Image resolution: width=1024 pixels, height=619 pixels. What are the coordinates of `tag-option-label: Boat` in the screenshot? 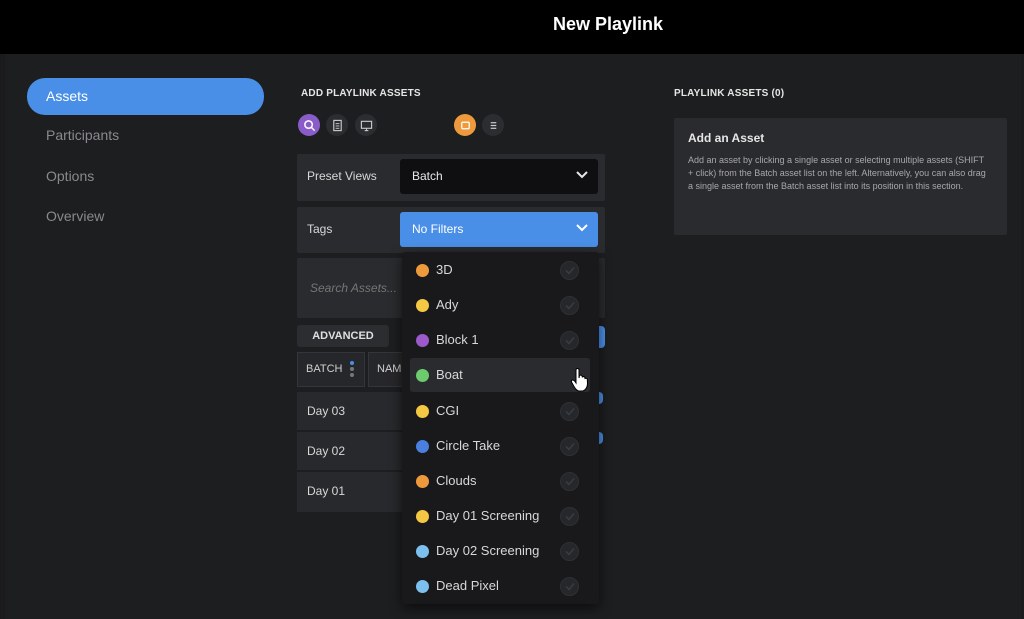 It's located at (449, 374).